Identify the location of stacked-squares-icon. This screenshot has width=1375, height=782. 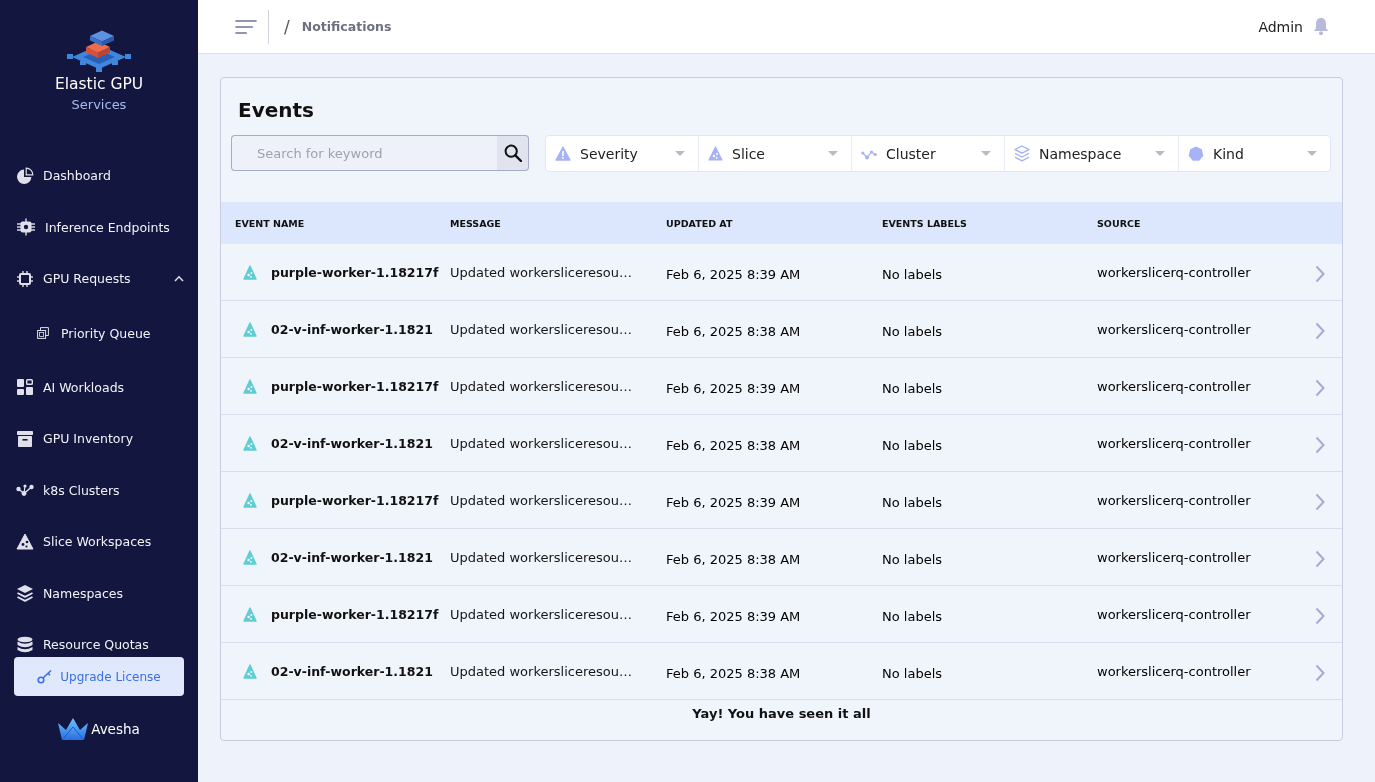
(43, 333).